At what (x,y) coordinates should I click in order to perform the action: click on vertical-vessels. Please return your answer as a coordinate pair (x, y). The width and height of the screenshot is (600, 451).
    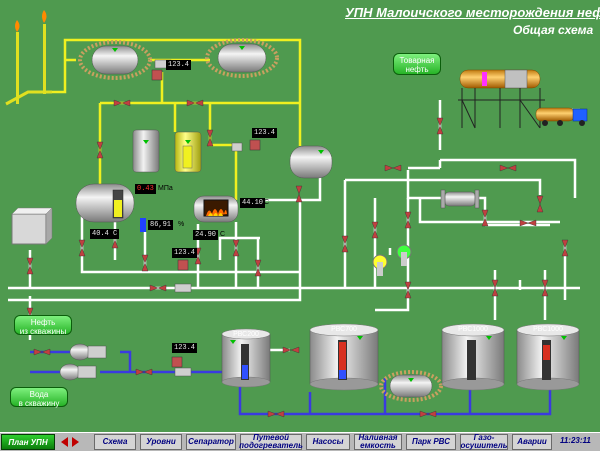
    Looking at the image, I should click on (167, 151).